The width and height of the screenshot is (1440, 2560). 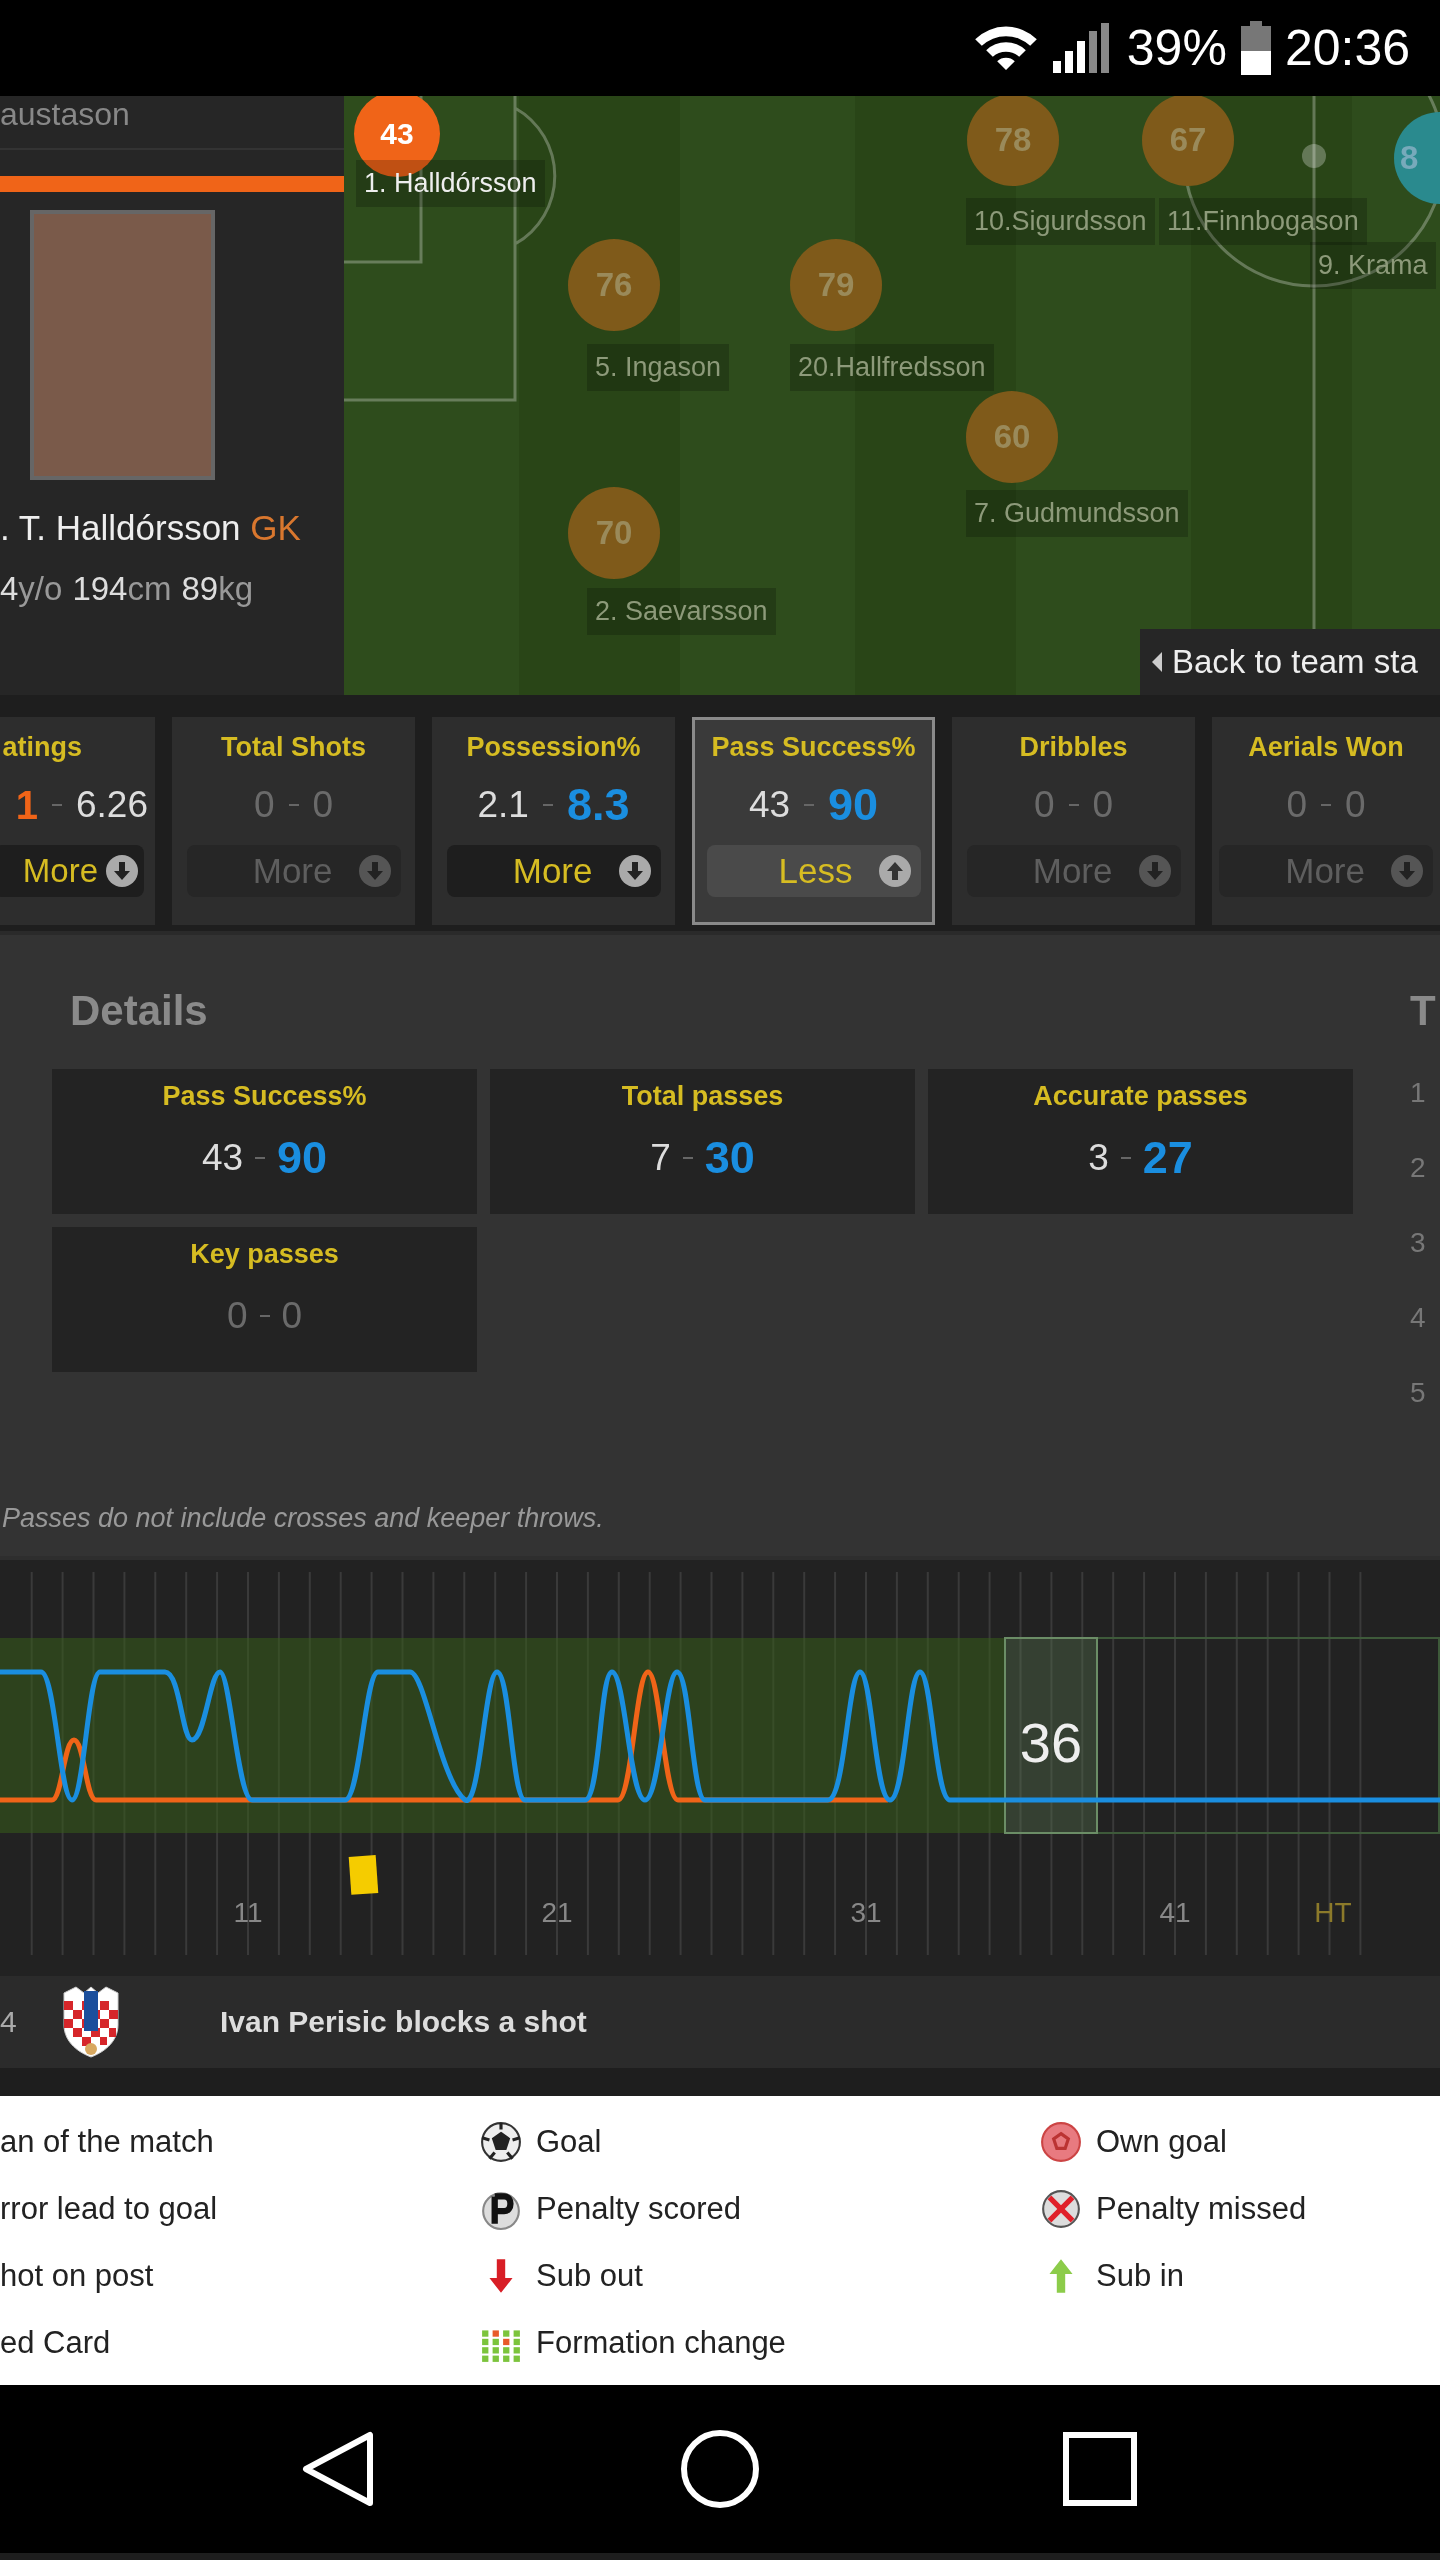 What do you see at coordinates (658, 367) in the screenshot?
I see `player-label: 5. Ingason` at bounding box center [658, 367].